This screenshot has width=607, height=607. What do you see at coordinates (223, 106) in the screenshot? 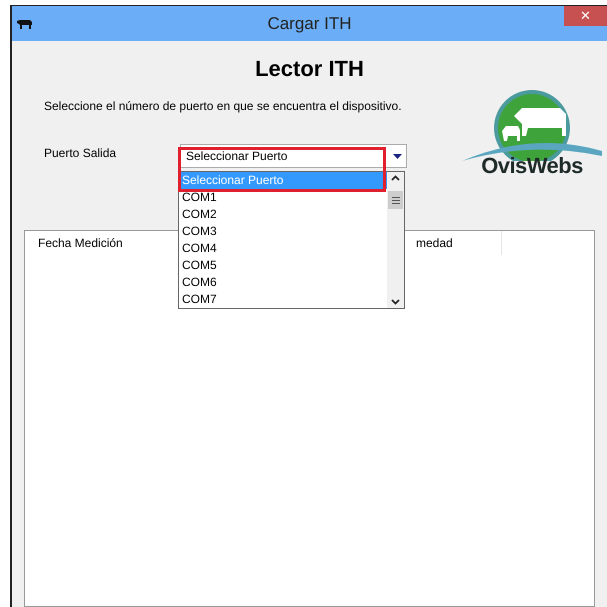
I see `instruction-text: Seleccione el número de puerto en que se encuentra el dispositivo.` at bounding box center [223, 106].